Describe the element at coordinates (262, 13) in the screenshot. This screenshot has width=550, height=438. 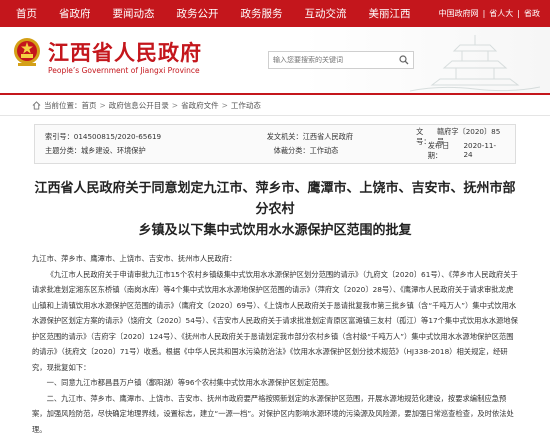
I see `nav-item-services: 政务服务` at that location.